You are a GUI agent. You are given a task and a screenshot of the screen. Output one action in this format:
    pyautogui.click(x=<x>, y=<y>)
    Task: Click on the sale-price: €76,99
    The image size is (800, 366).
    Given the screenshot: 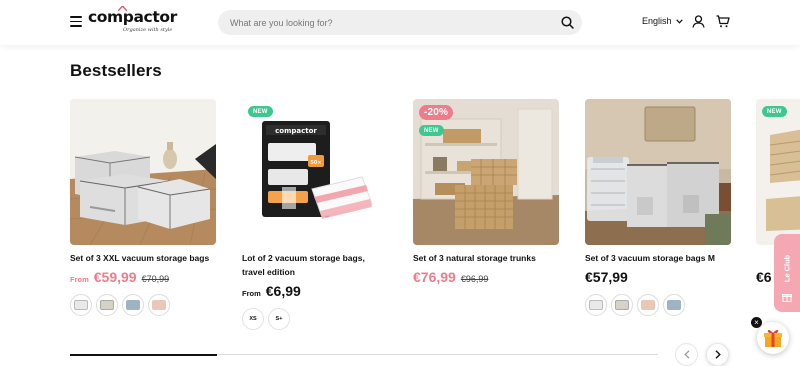 What is the action you would take?
    pyautogui.click(x=434, y=277)
    